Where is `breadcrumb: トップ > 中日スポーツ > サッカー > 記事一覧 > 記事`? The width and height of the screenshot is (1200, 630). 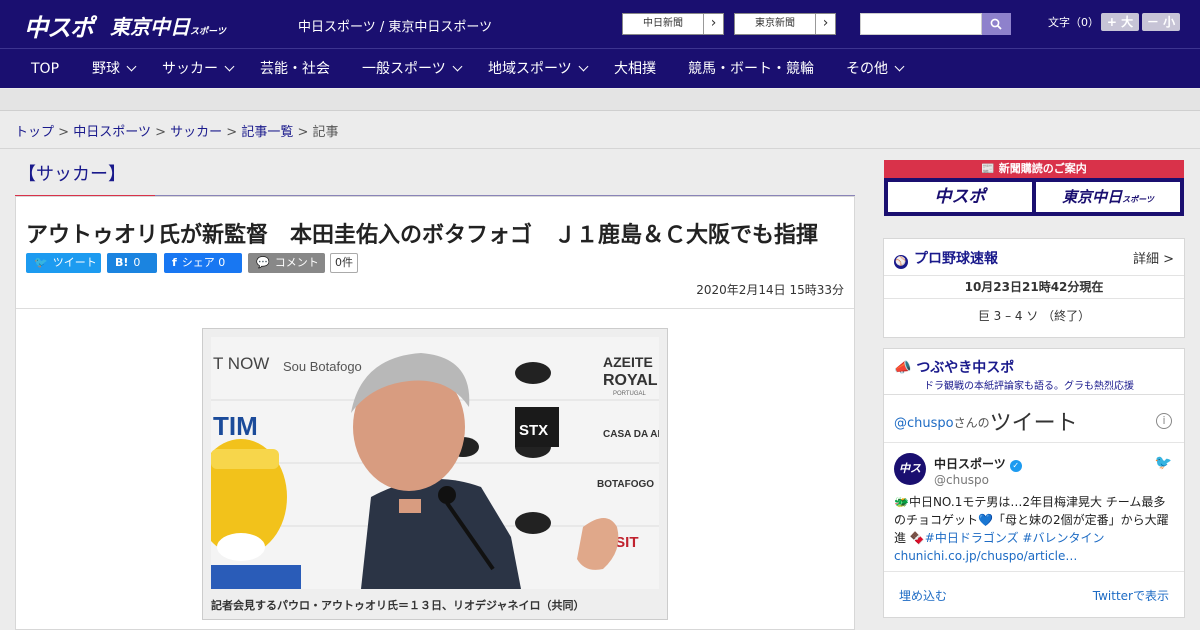 breadcrumb: トップ > 中日スポーツ > サッカー > 記事一覧 > 記事 is located at coordinates (177, 130).